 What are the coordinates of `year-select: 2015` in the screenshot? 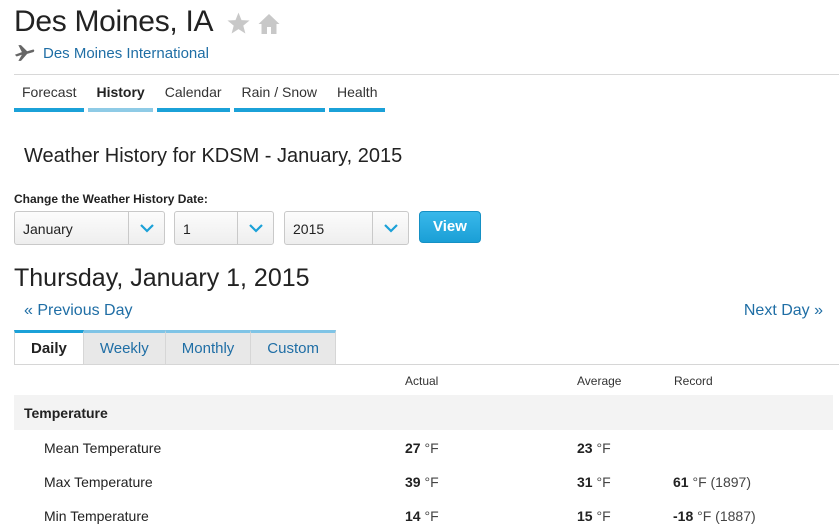 It's located at (346, 228).